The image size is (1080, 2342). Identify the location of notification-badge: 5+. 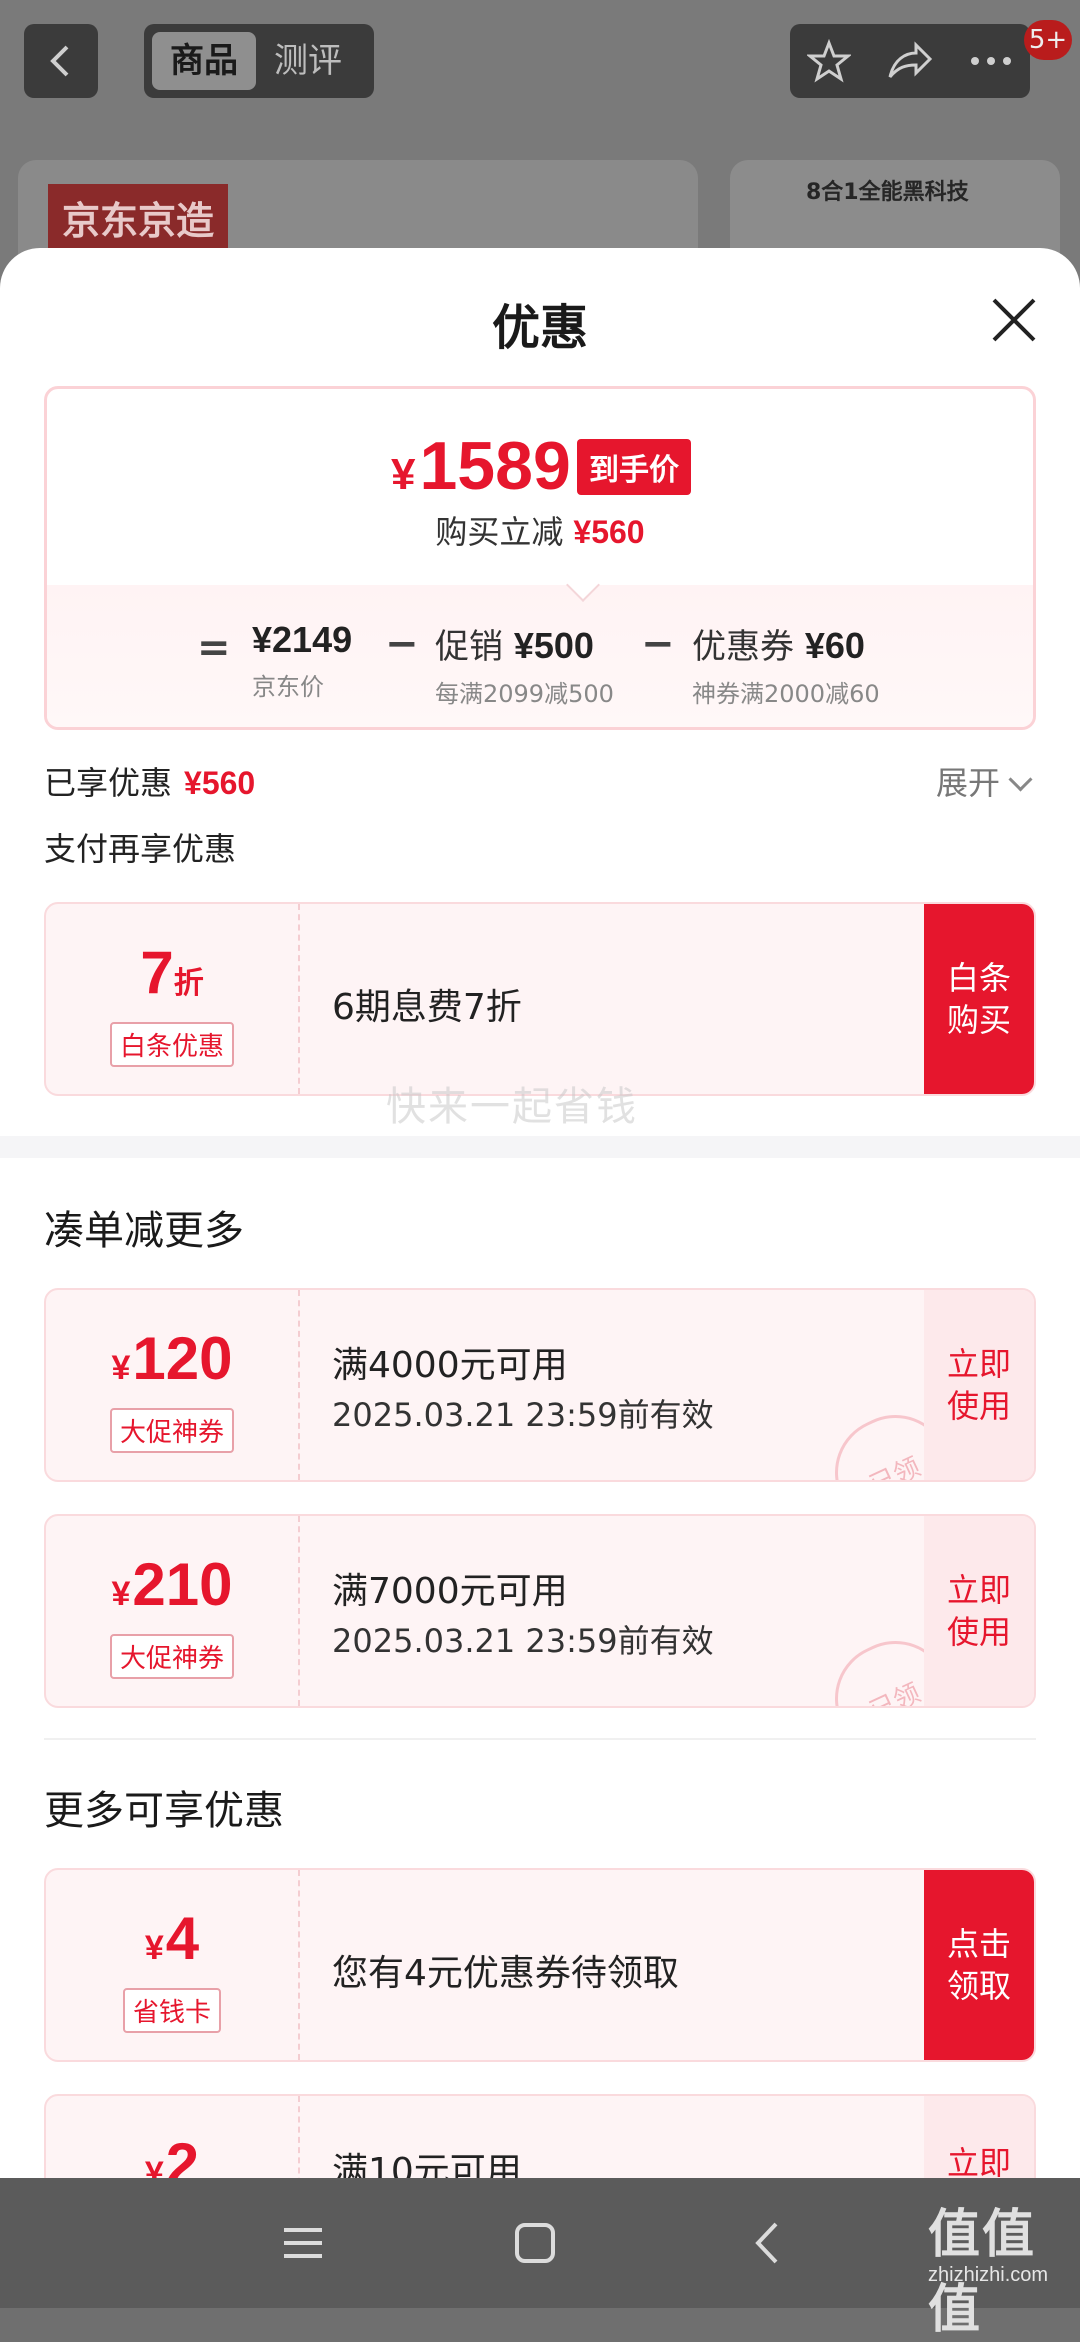
(1048, 40).